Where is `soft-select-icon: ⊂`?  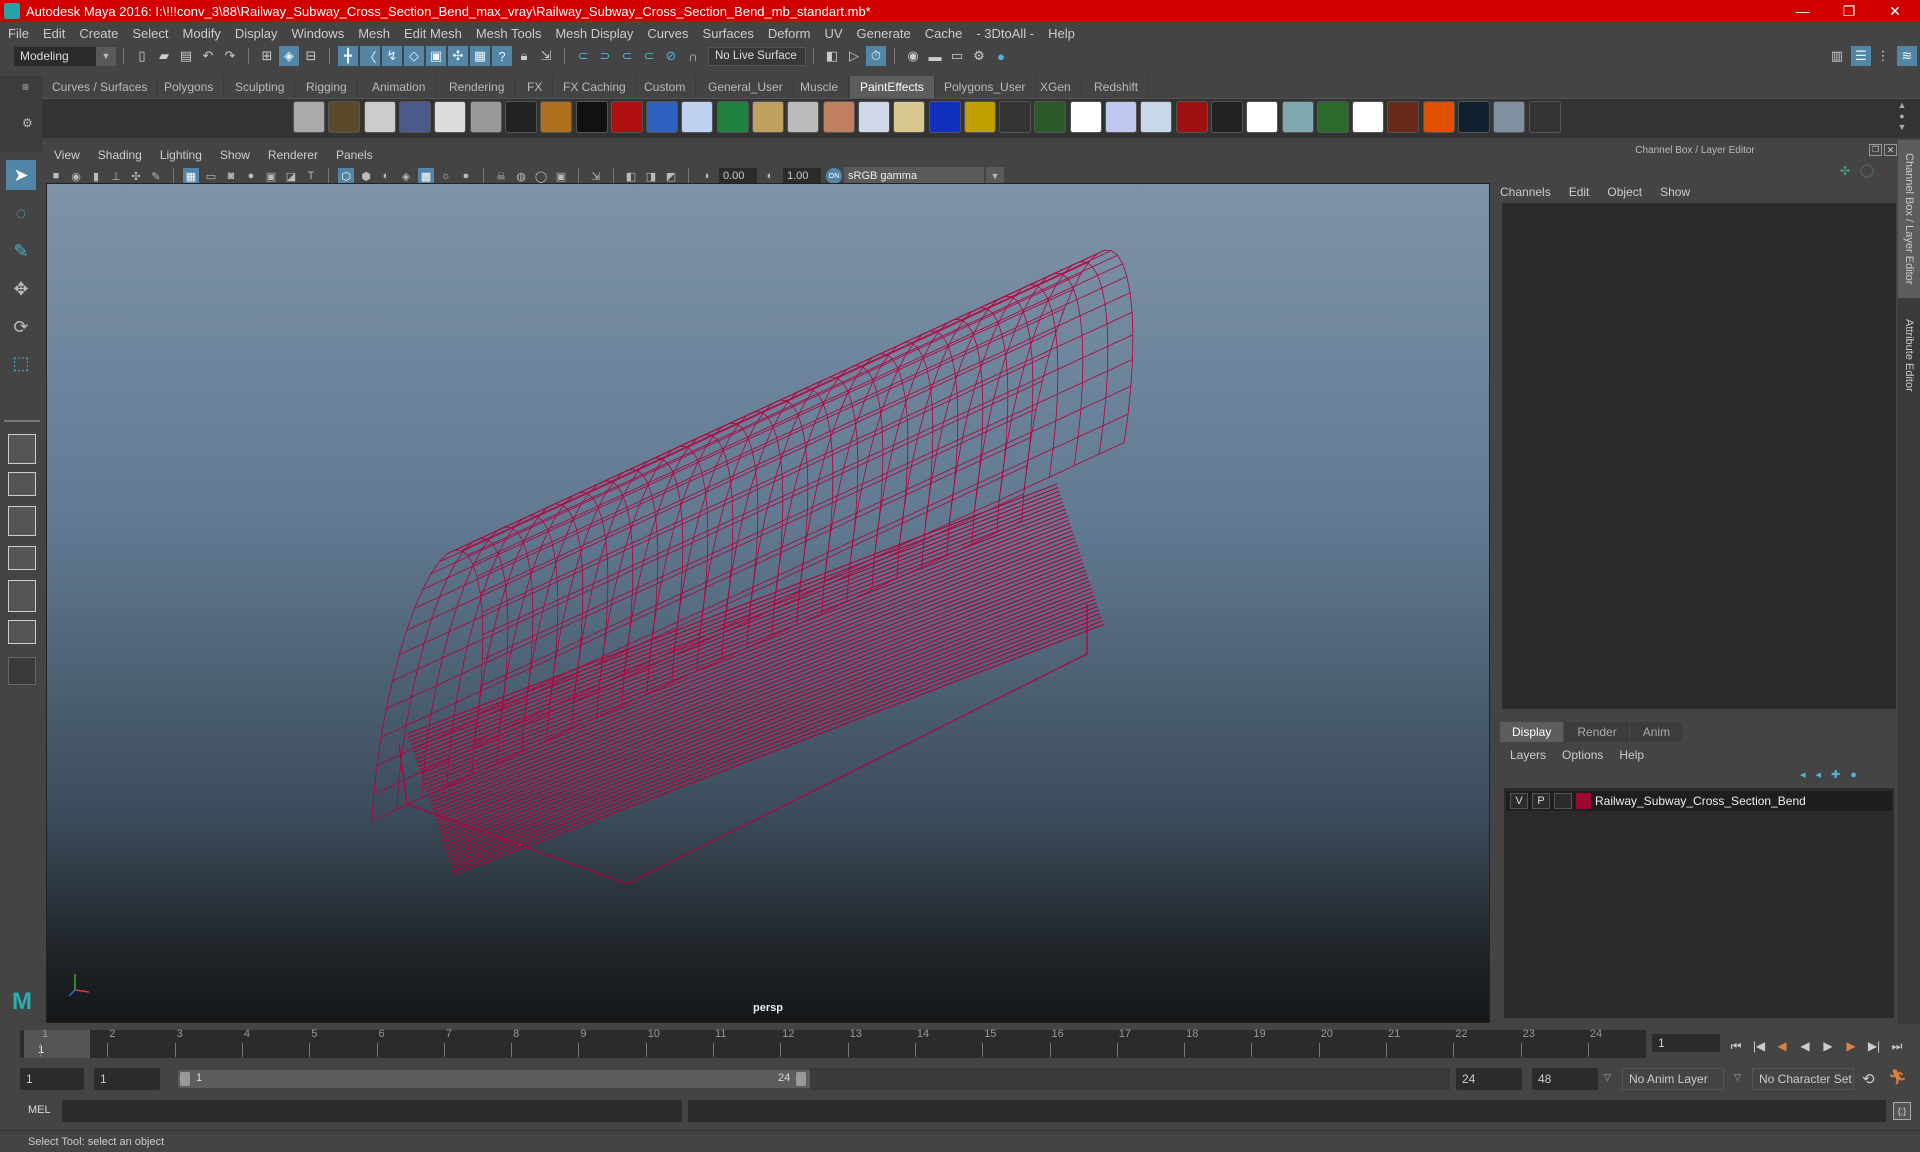 soft-select-icon: ⊂ is located at coordinates (649, 56).